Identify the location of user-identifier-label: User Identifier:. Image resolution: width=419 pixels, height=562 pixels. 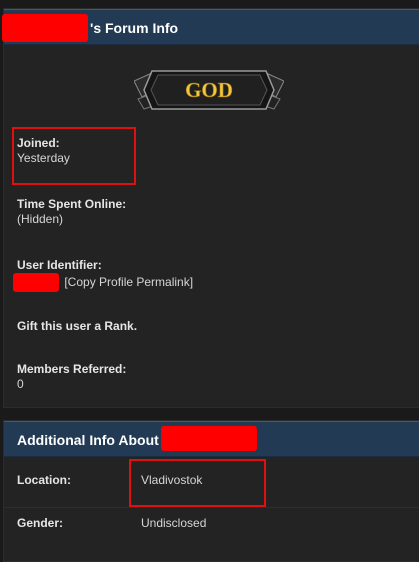
(59, 265).